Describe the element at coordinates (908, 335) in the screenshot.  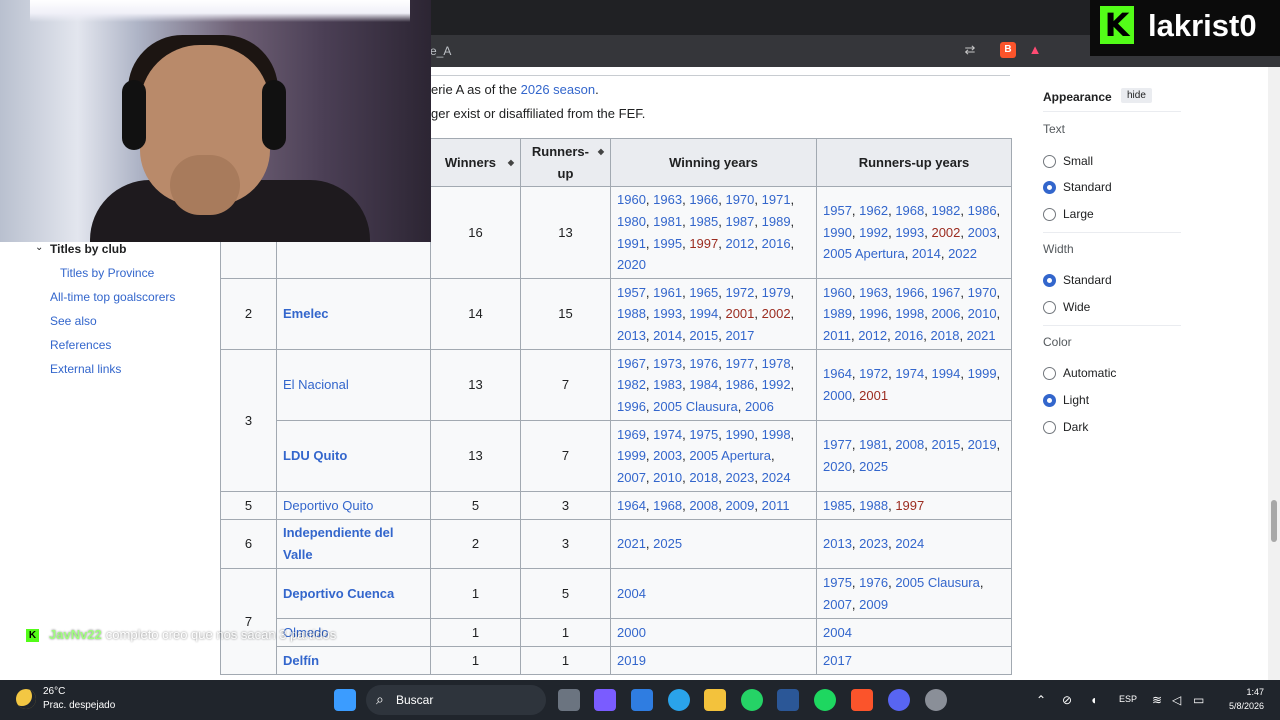
I see `year-link: 2016` at that location.